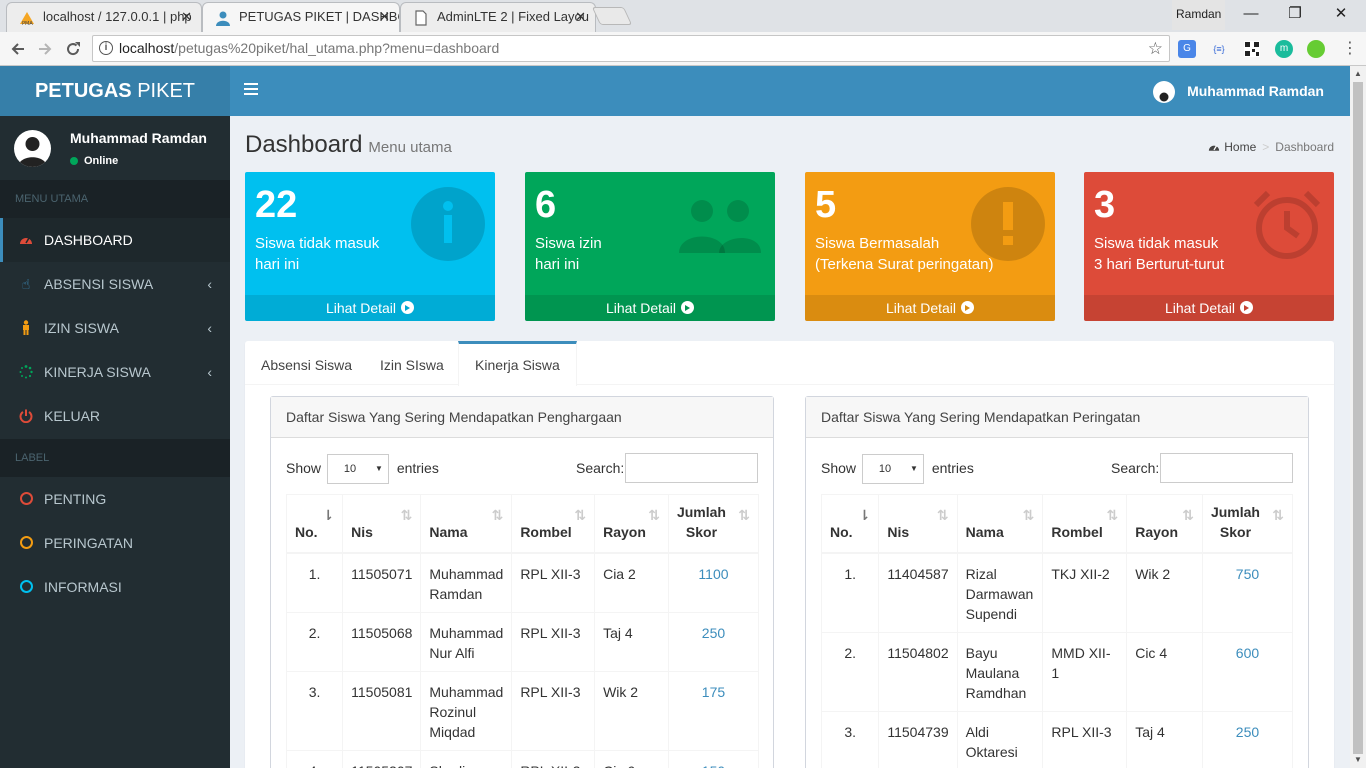 Image resolution: width=1366 pixels, height=768 pixels. I want to click on forward-button, so click(45, 49).